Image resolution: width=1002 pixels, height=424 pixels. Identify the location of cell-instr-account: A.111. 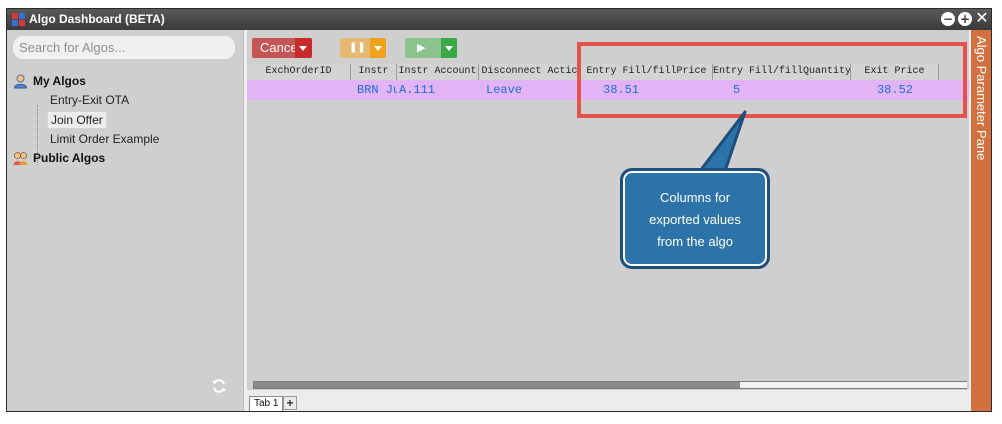
(417, 90).